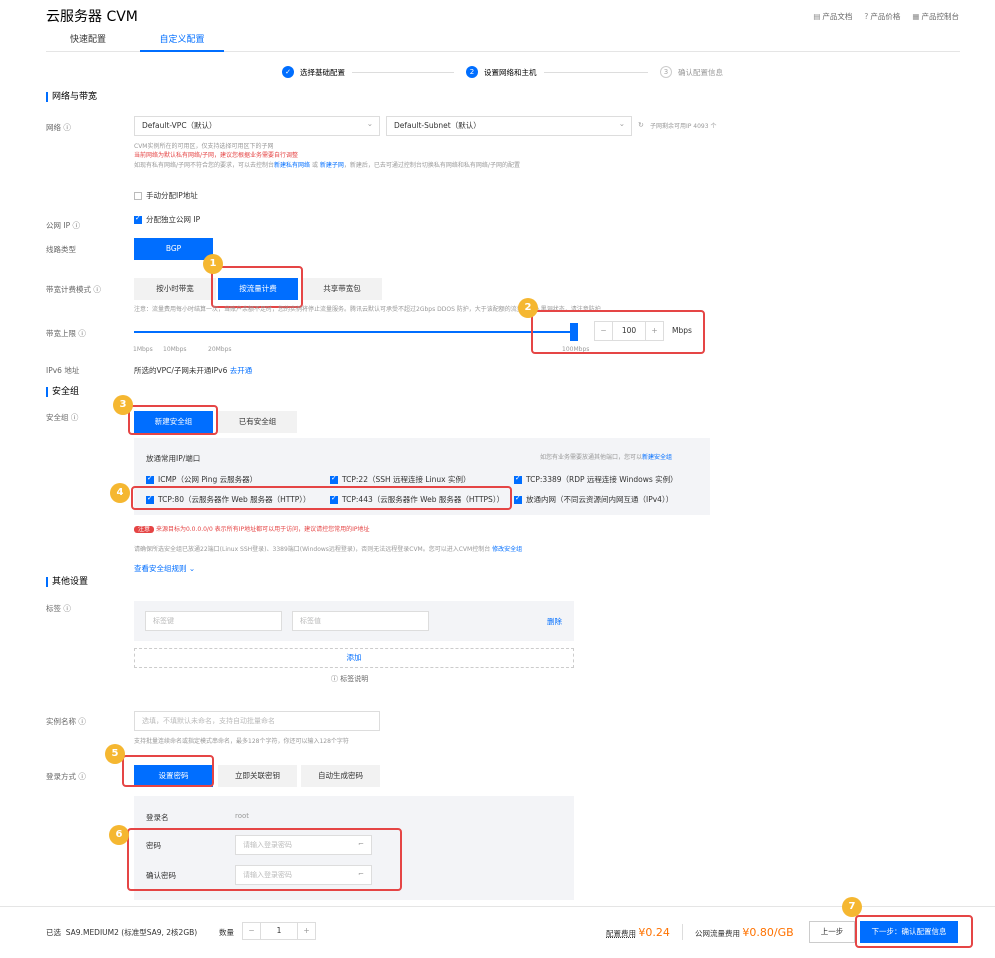 This screenshot has height=958, width=995. I want to click on step-badge-7: 7, so click(852, 907).